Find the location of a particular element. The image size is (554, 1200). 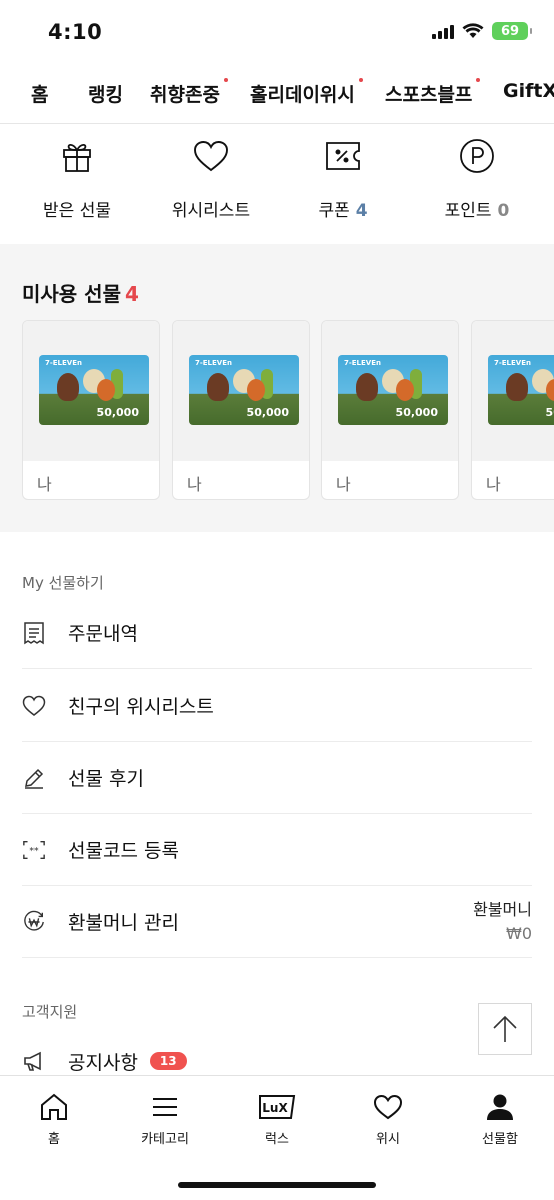

menu-label: 환불머니 관리 is located at coordinates (123, 923).